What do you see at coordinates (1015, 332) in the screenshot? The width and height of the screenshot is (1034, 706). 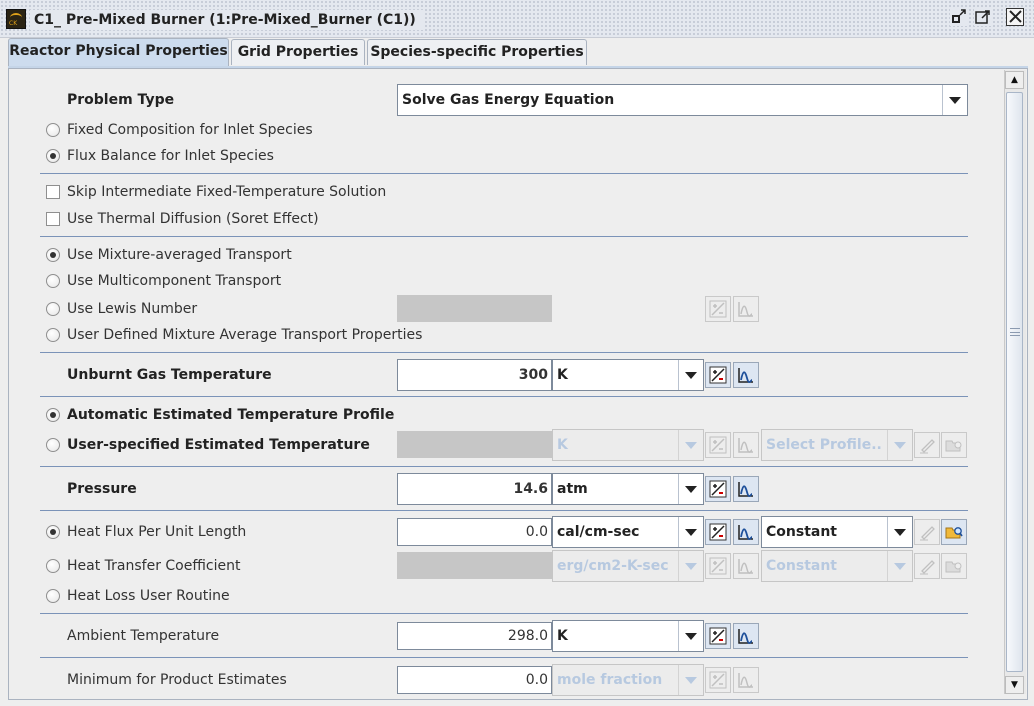 I see `scrollbar-grip-icon` at bounding box center [1015, 332].